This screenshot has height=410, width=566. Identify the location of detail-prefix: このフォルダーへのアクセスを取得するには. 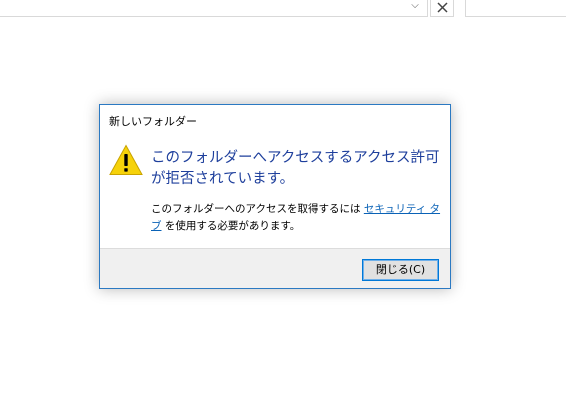
(256, 209).